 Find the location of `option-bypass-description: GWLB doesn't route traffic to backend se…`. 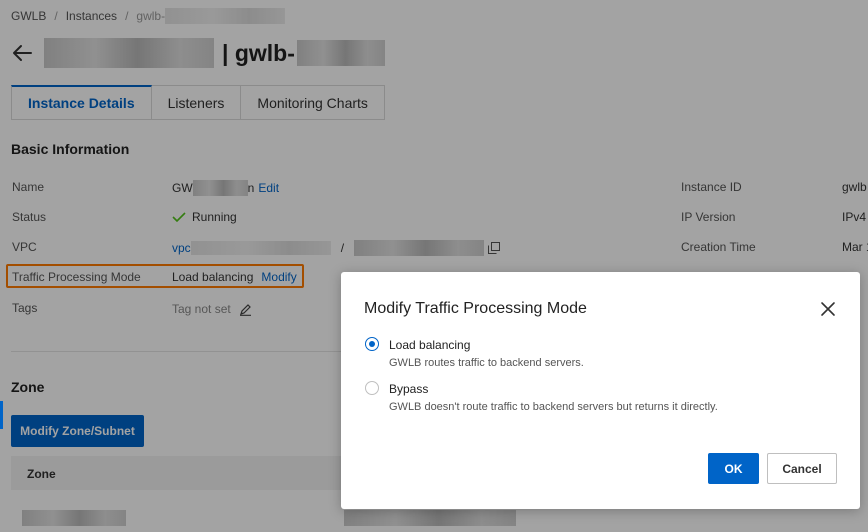

option-bypass-description: GWLB doesn't route traffic to backend se… is located at coordinates (553, 407).